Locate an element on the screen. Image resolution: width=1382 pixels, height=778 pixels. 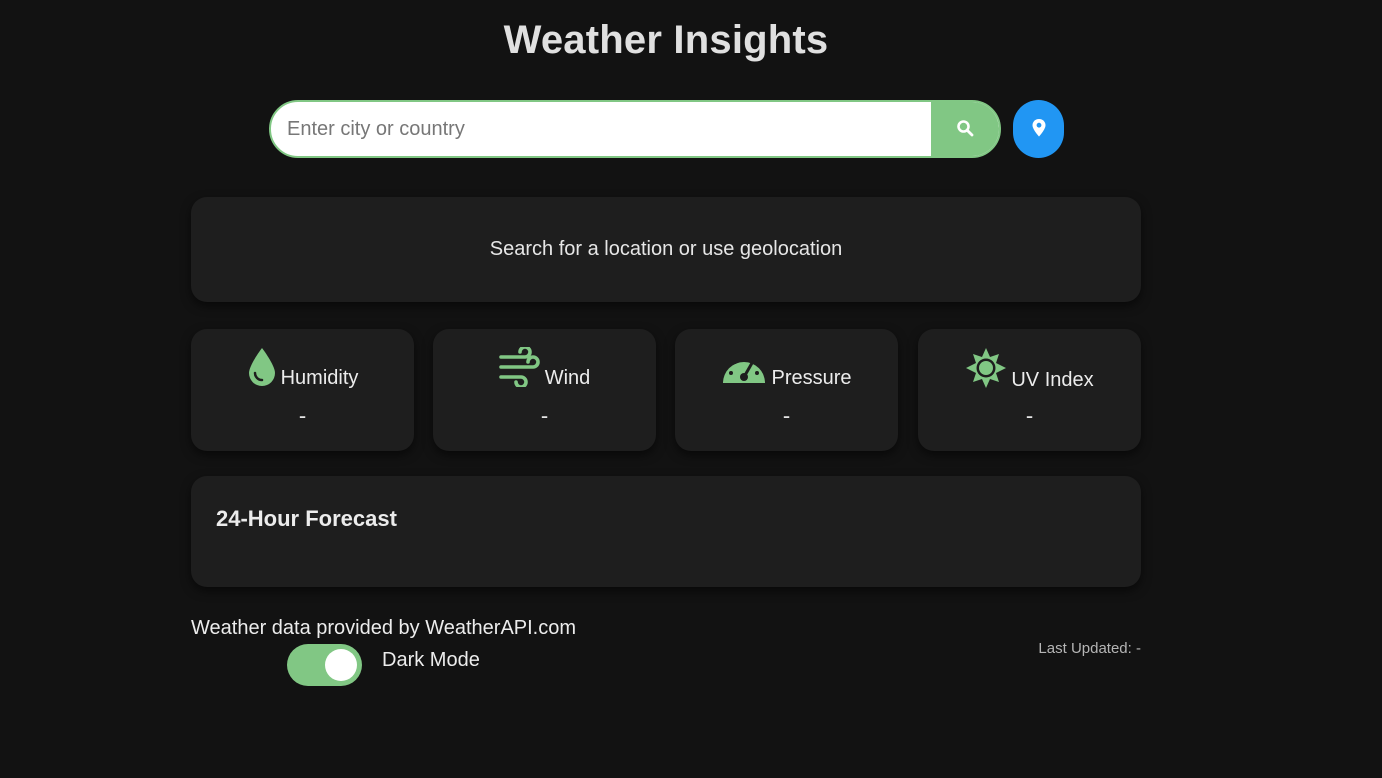
metric-label: Wind is located at coordinates (567, 378).